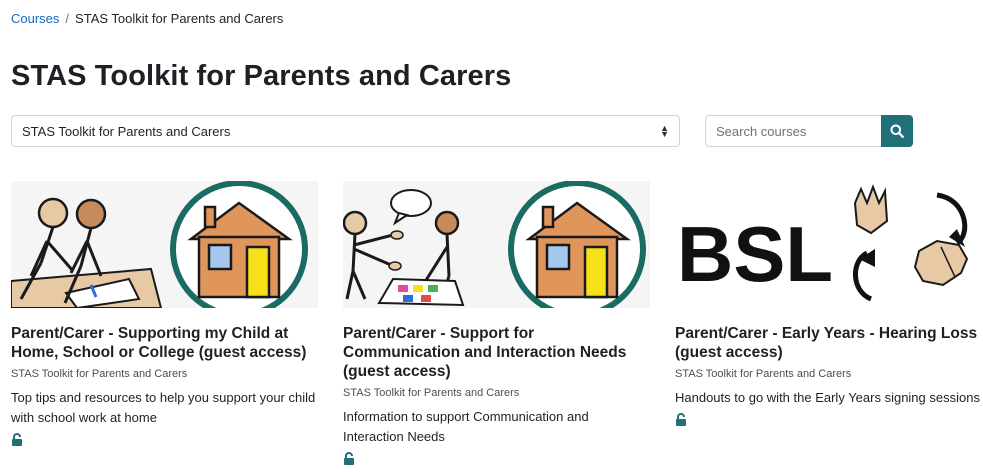  What do you see at coordinates (126, 131) in the screenshot?
I see `category-select-value: STAS Toolkit for Parents and Carers` at bounding box center [126, 131].